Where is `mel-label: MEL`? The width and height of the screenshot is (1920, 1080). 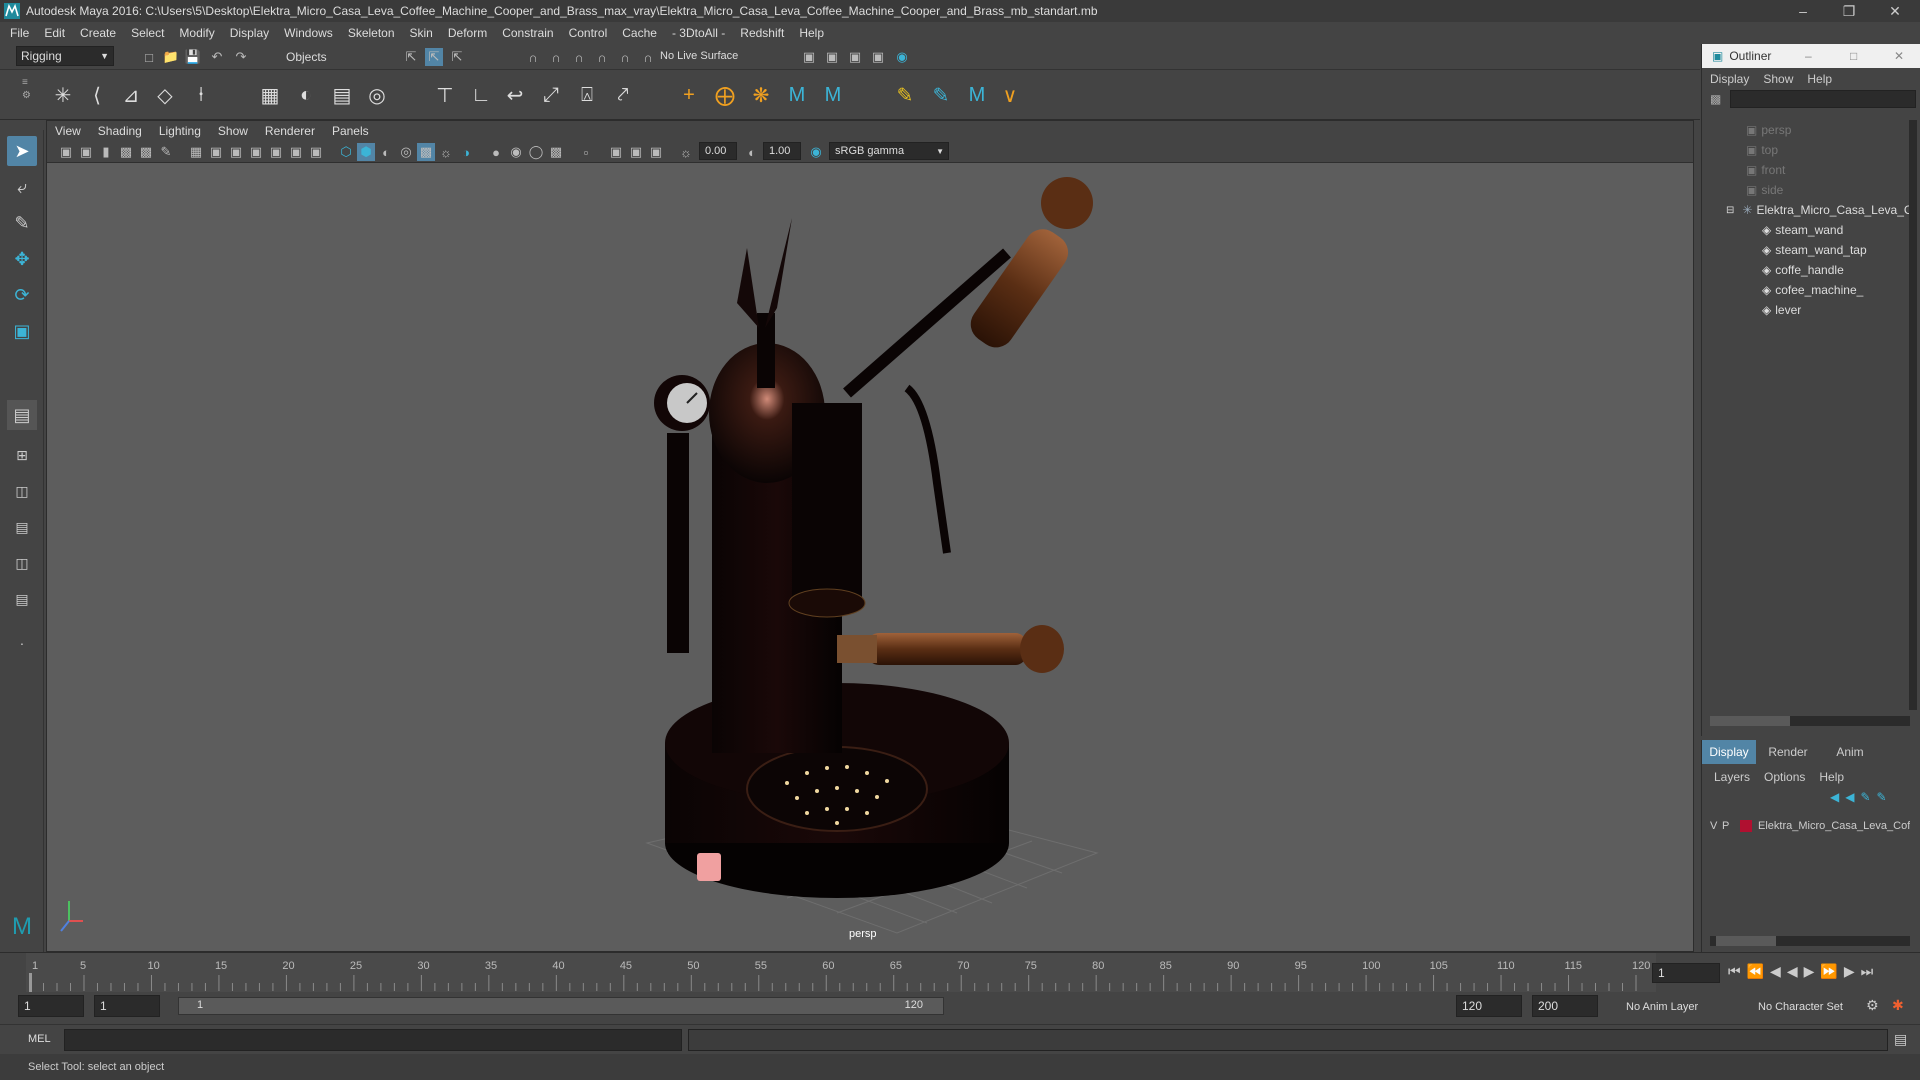
mel-label: MEL is located at coordinates (39, 1039).